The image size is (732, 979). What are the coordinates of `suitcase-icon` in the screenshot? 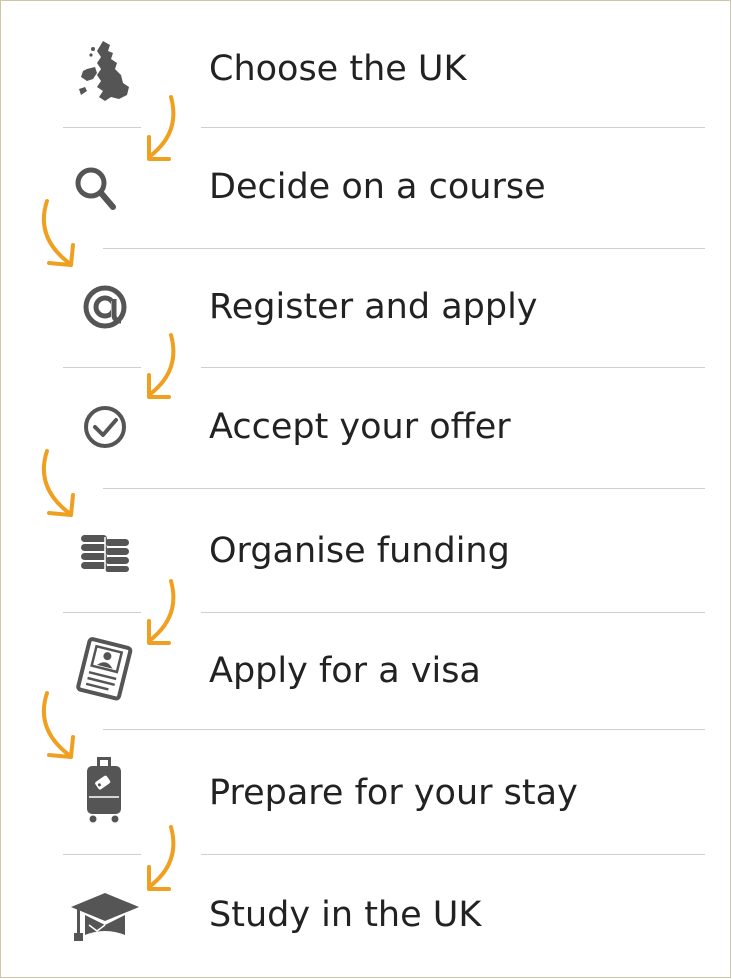 It's located at (103, 790).